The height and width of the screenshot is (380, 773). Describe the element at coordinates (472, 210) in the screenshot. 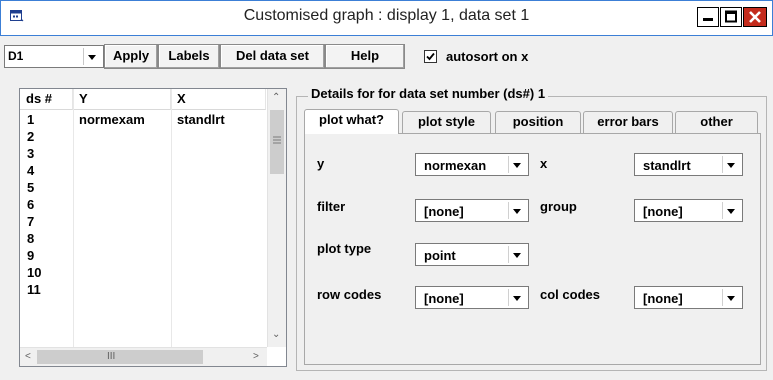

I see `filter-select: [none]` at that location.